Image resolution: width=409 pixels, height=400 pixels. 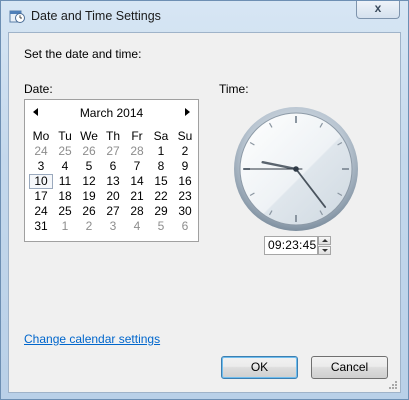 I want to click on change-calendar-settings-link: Change calendar settings, so click(x=92, y=339).